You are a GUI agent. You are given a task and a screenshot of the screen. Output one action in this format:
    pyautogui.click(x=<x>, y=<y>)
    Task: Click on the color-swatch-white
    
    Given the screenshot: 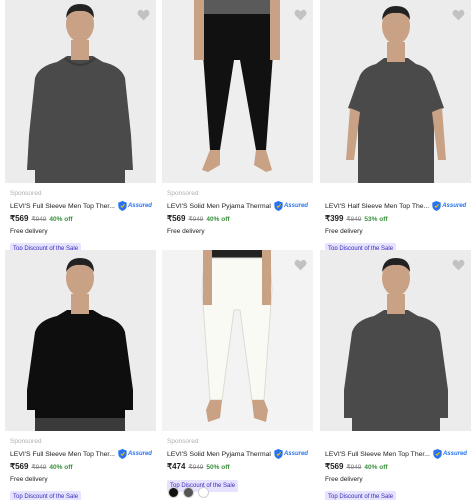 What is the action you would take?
    pyautogui.click(x=203, y=492)
    